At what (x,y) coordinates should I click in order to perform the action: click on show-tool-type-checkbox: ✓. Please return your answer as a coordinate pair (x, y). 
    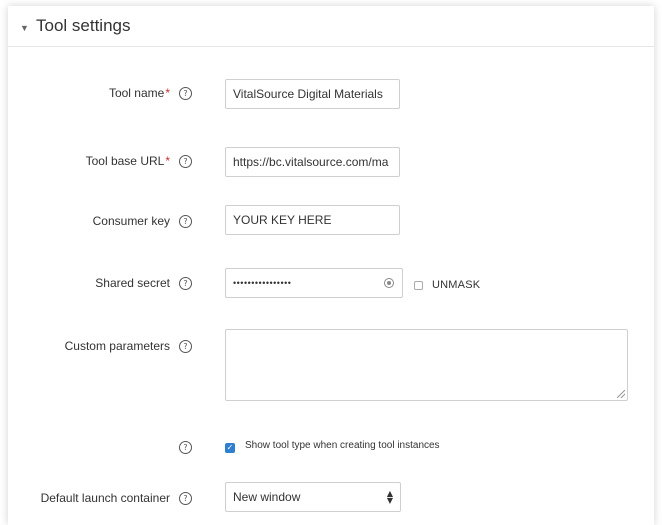
    Looking at the image, I should click on (230, 448).